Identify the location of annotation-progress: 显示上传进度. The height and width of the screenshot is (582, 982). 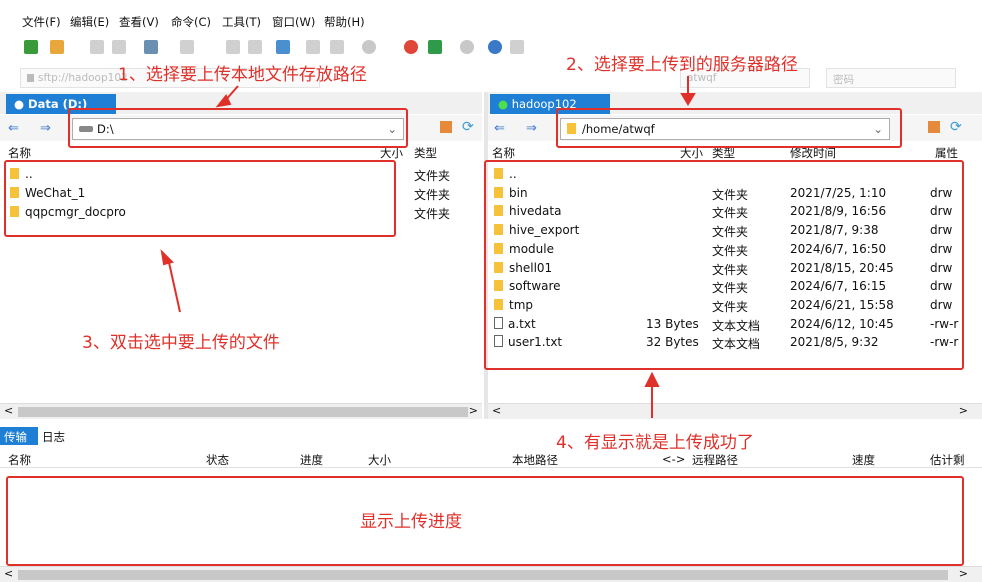
(411, 522).